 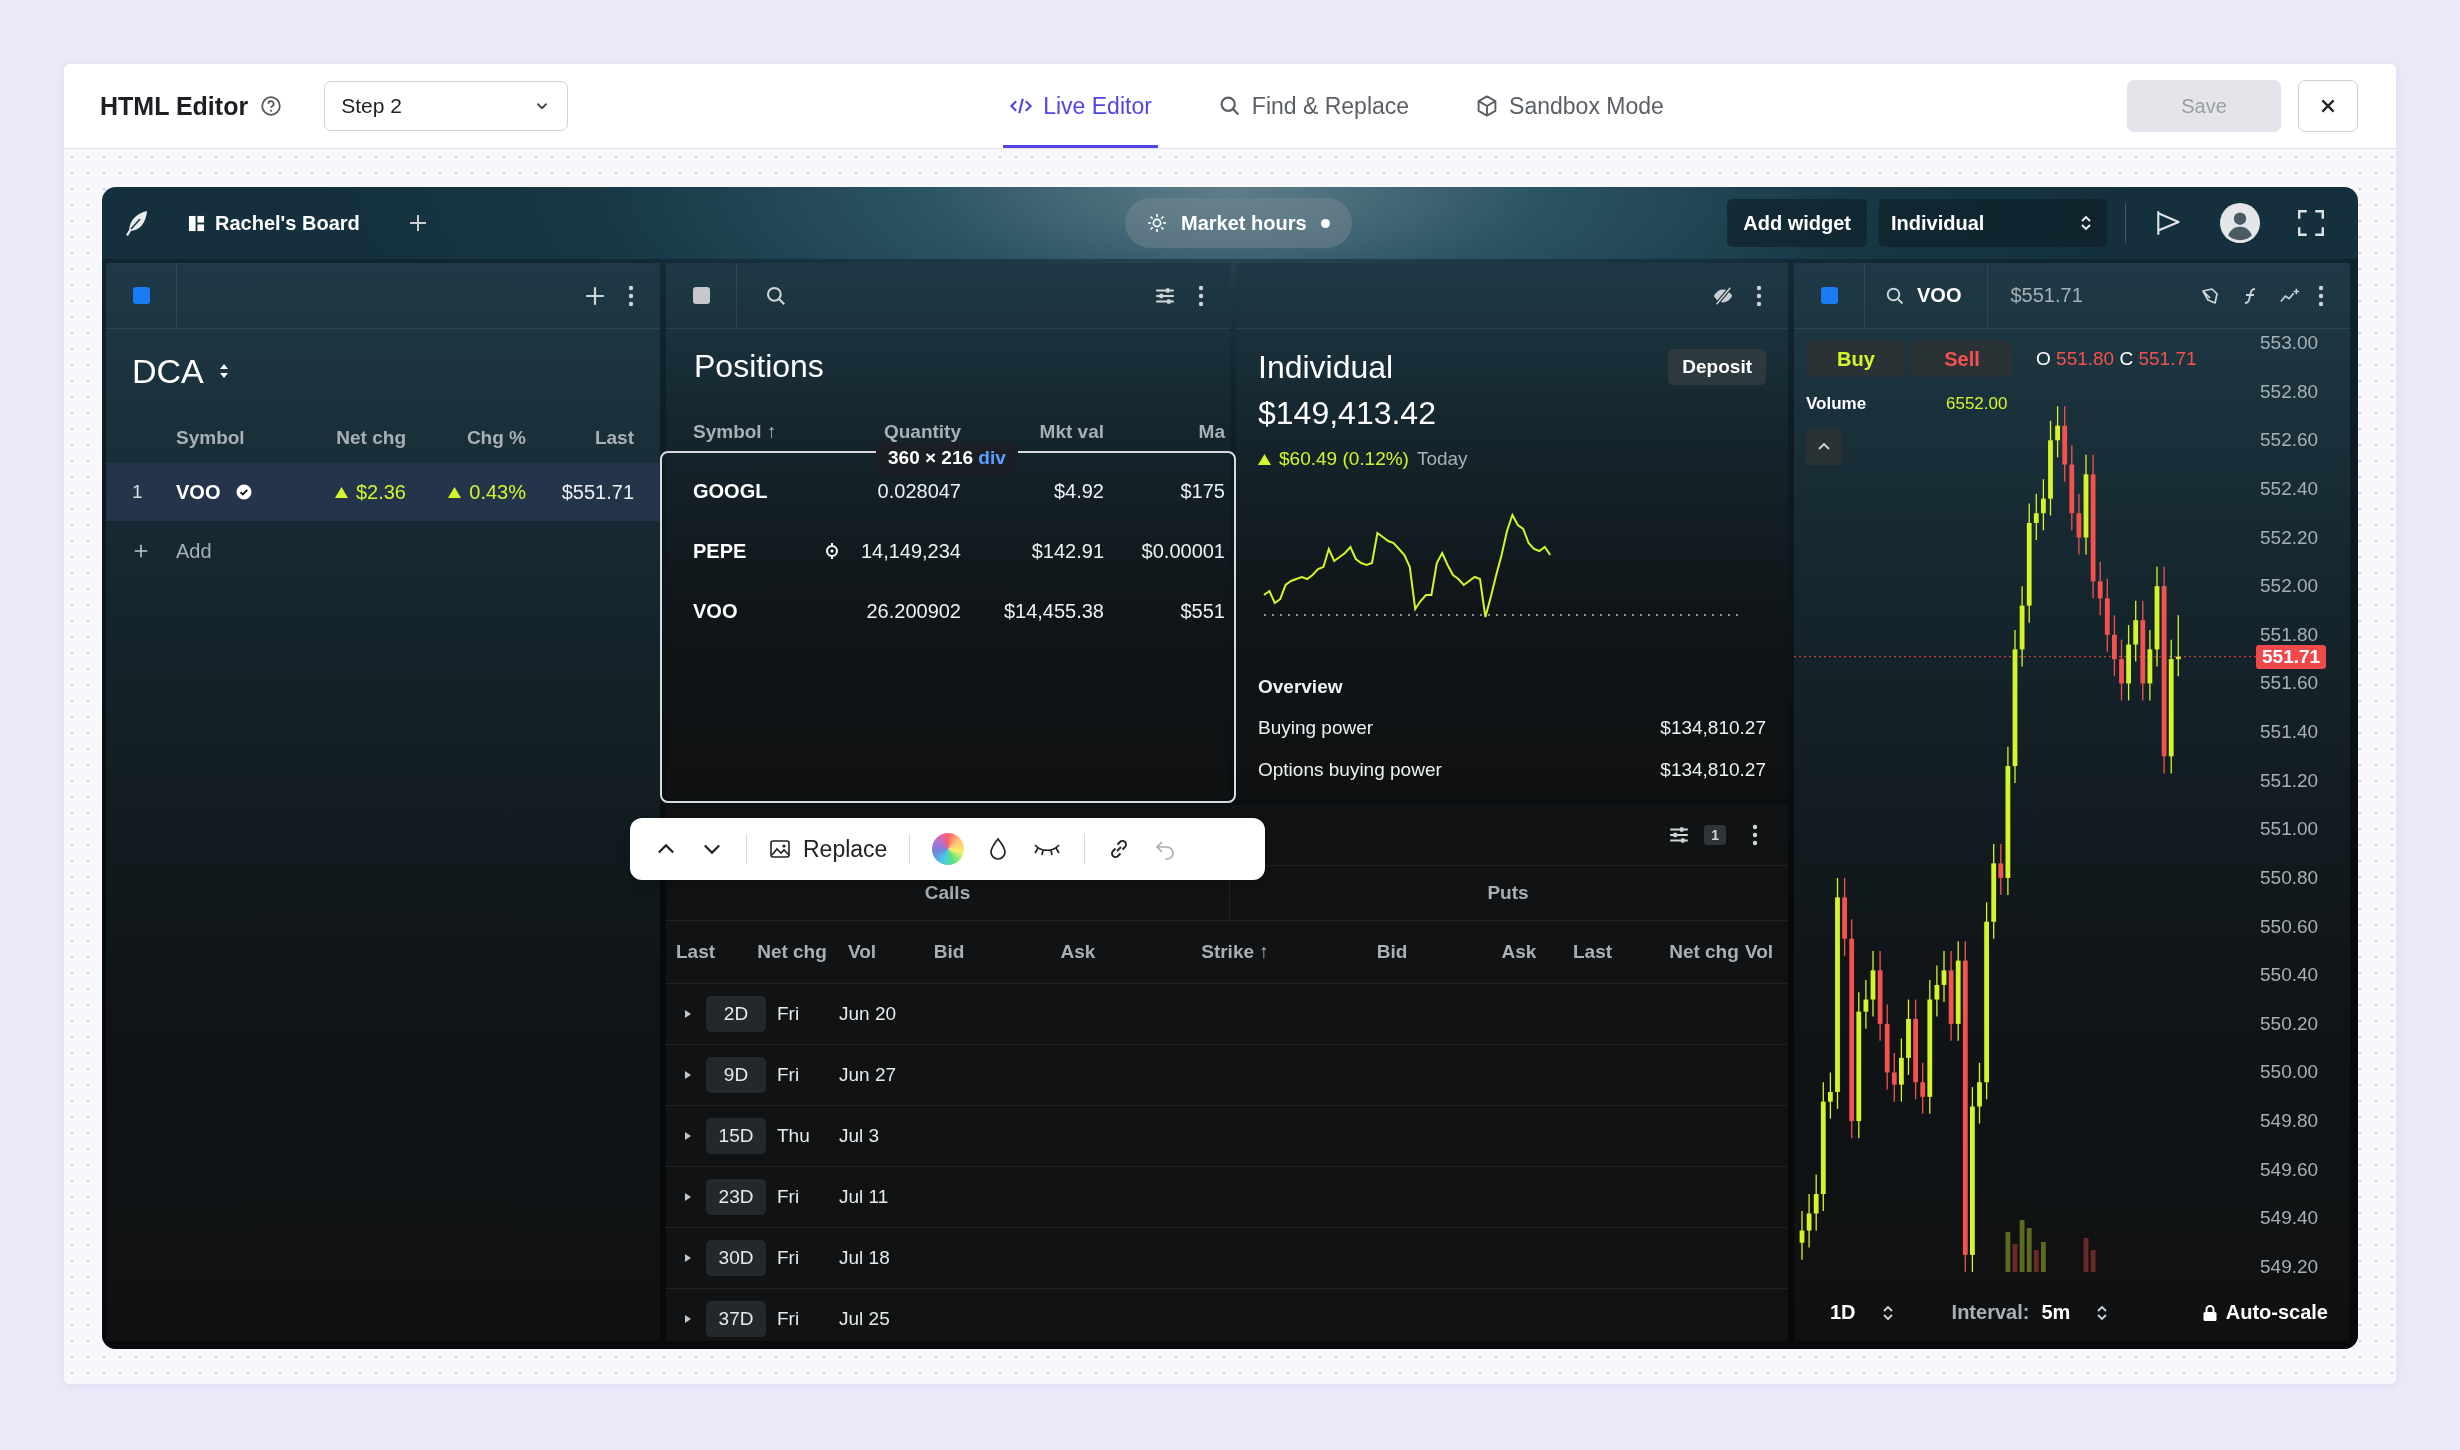 What do you see at coordinates (758, 551) in the screenshot?
I see `symbol-text: PEPE` at bounding box center [758, 551].